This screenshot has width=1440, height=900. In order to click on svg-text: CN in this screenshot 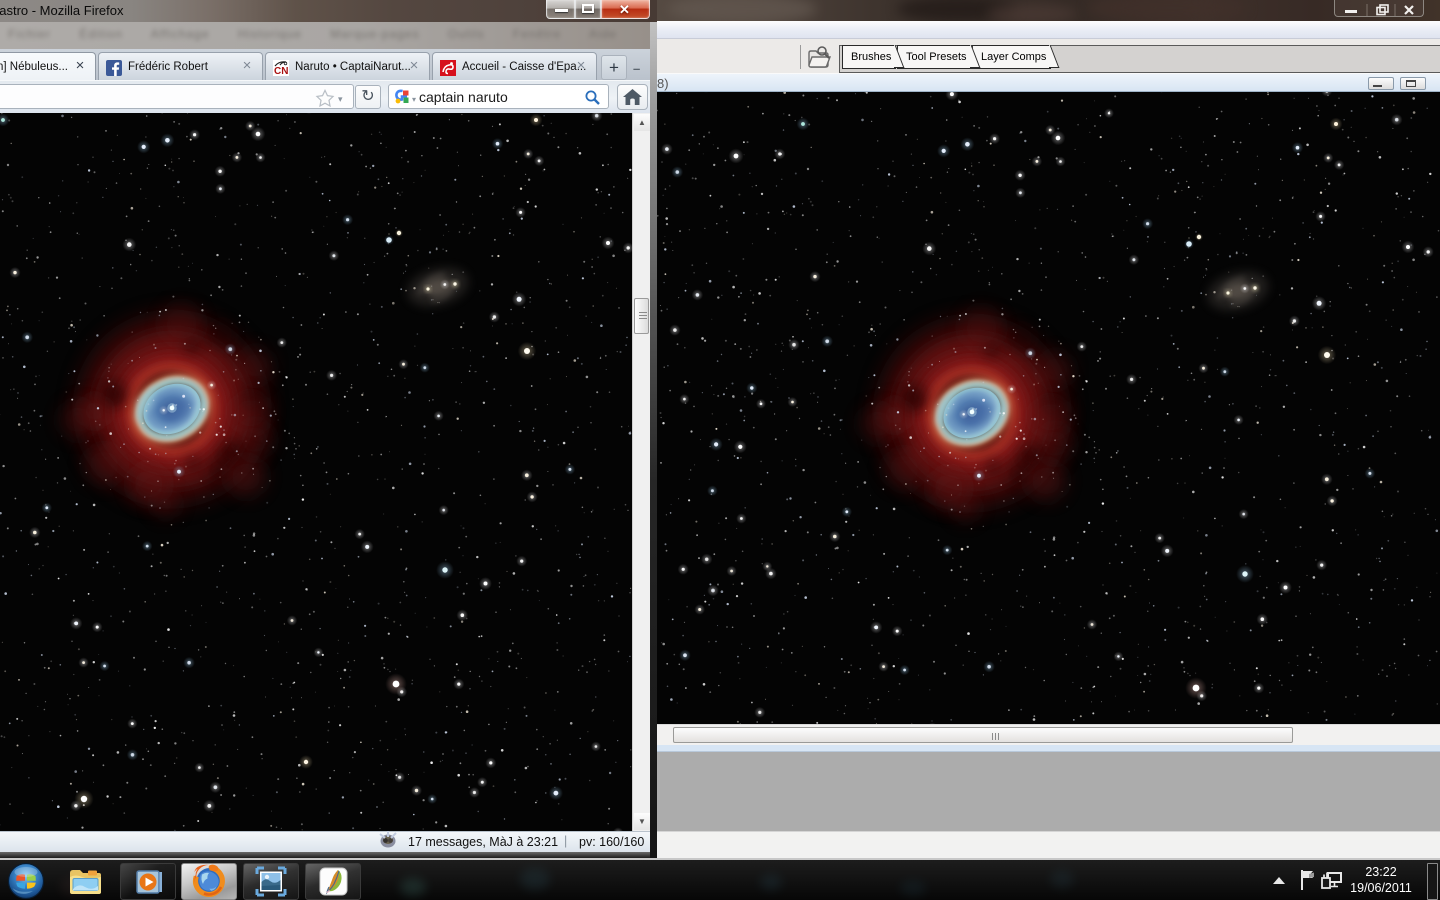, I will do `click(281, 71)`.